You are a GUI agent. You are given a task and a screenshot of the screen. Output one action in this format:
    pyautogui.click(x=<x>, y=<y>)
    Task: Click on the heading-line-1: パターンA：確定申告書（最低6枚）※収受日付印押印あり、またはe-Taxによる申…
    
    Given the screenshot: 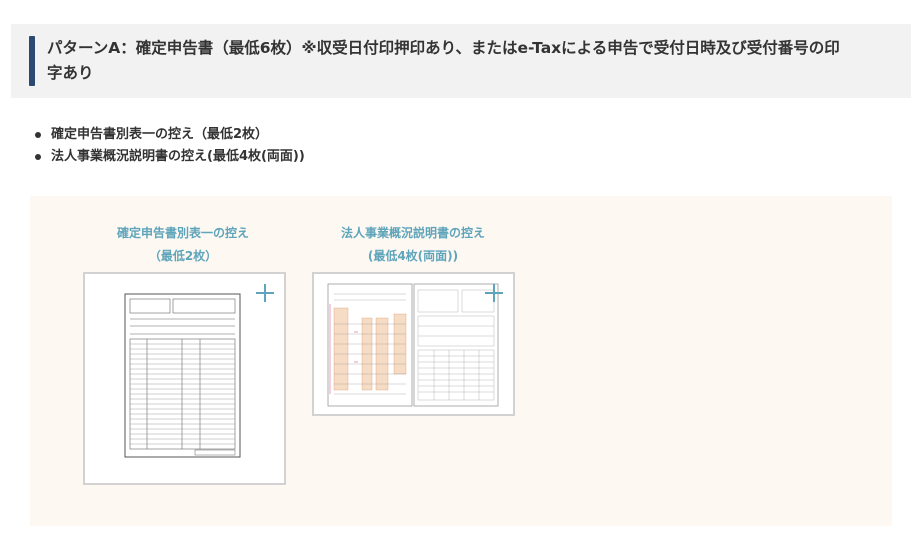 What is the action you would take?
    pyautogui.click(x=443, y=48)
    